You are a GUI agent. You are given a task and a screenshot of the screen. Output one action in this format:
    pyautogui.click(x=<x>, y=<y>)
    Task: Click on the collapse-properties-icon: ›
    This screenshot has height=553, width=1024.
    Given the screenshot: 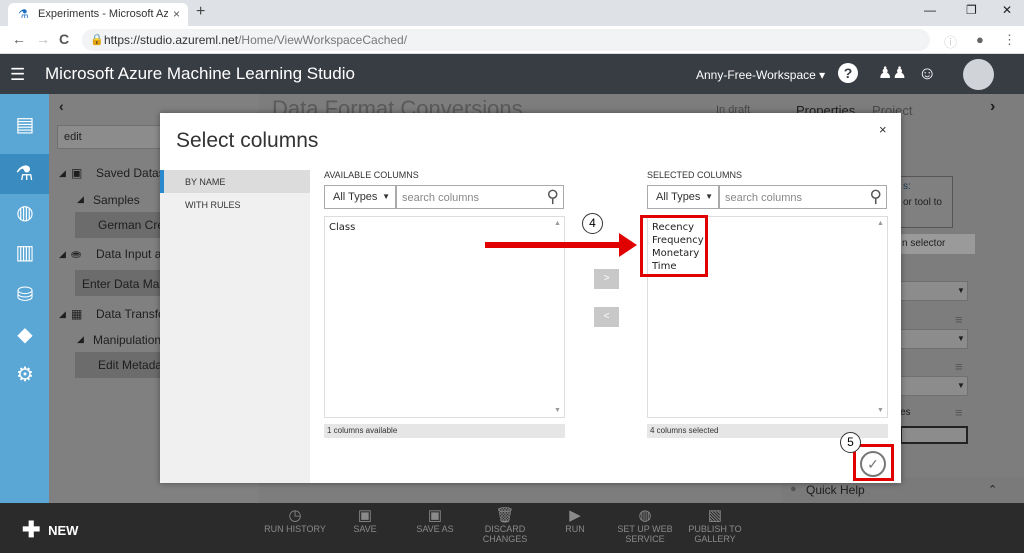 What is the action you would take?
    pyautogui.click(x=992, y=107)
    